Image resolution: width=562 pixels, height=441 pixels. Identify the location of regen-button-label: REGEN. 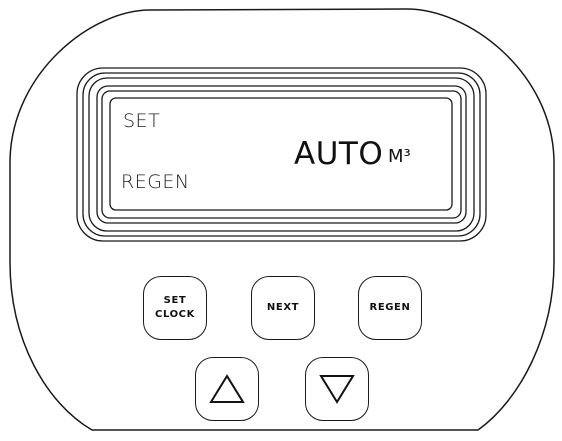
(390, 307).